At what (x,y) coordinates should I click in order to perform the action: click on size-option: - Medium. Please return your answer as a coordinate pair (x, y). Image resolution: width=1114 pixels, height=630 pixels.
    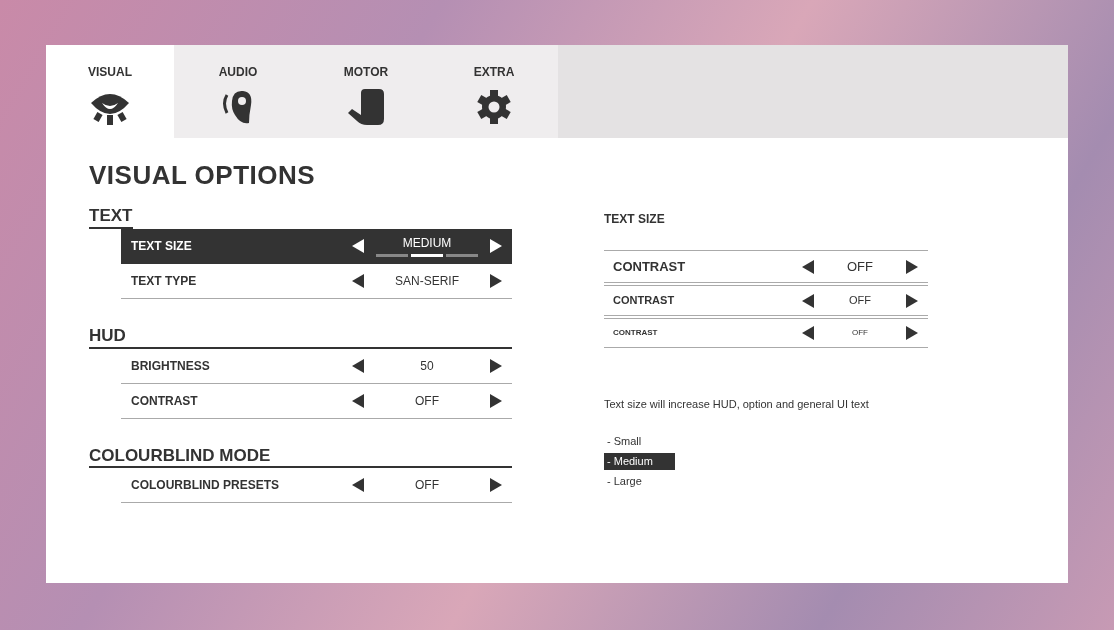
    Looking at the image, I should click on (639, 461).